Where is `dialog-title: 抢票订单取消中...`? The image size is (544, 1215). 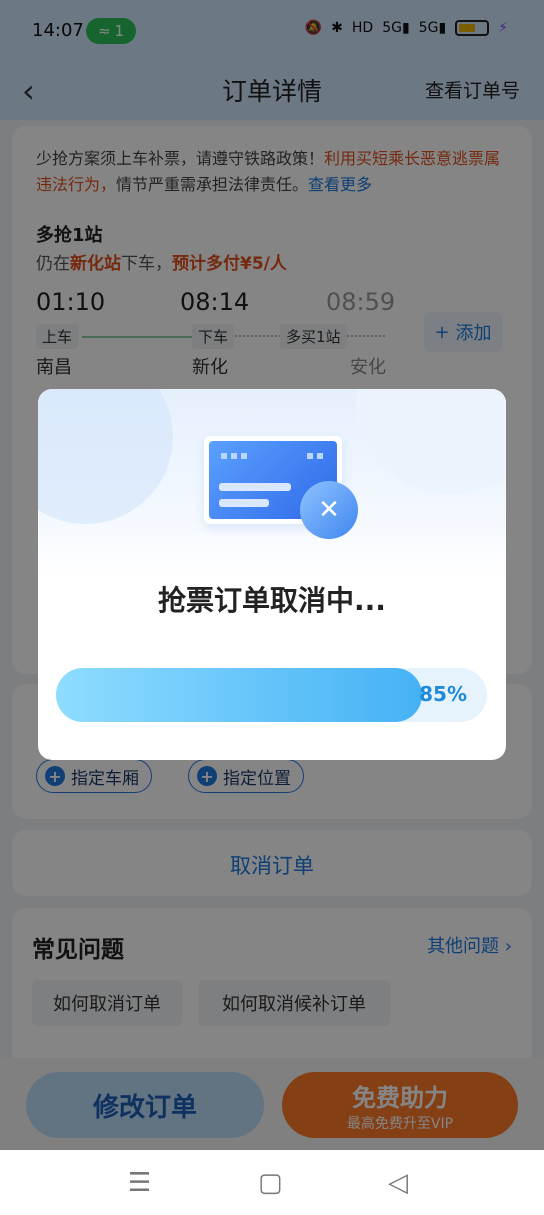 dialog-title: 抢票订单取消中... is located at coordinates (272, 600).